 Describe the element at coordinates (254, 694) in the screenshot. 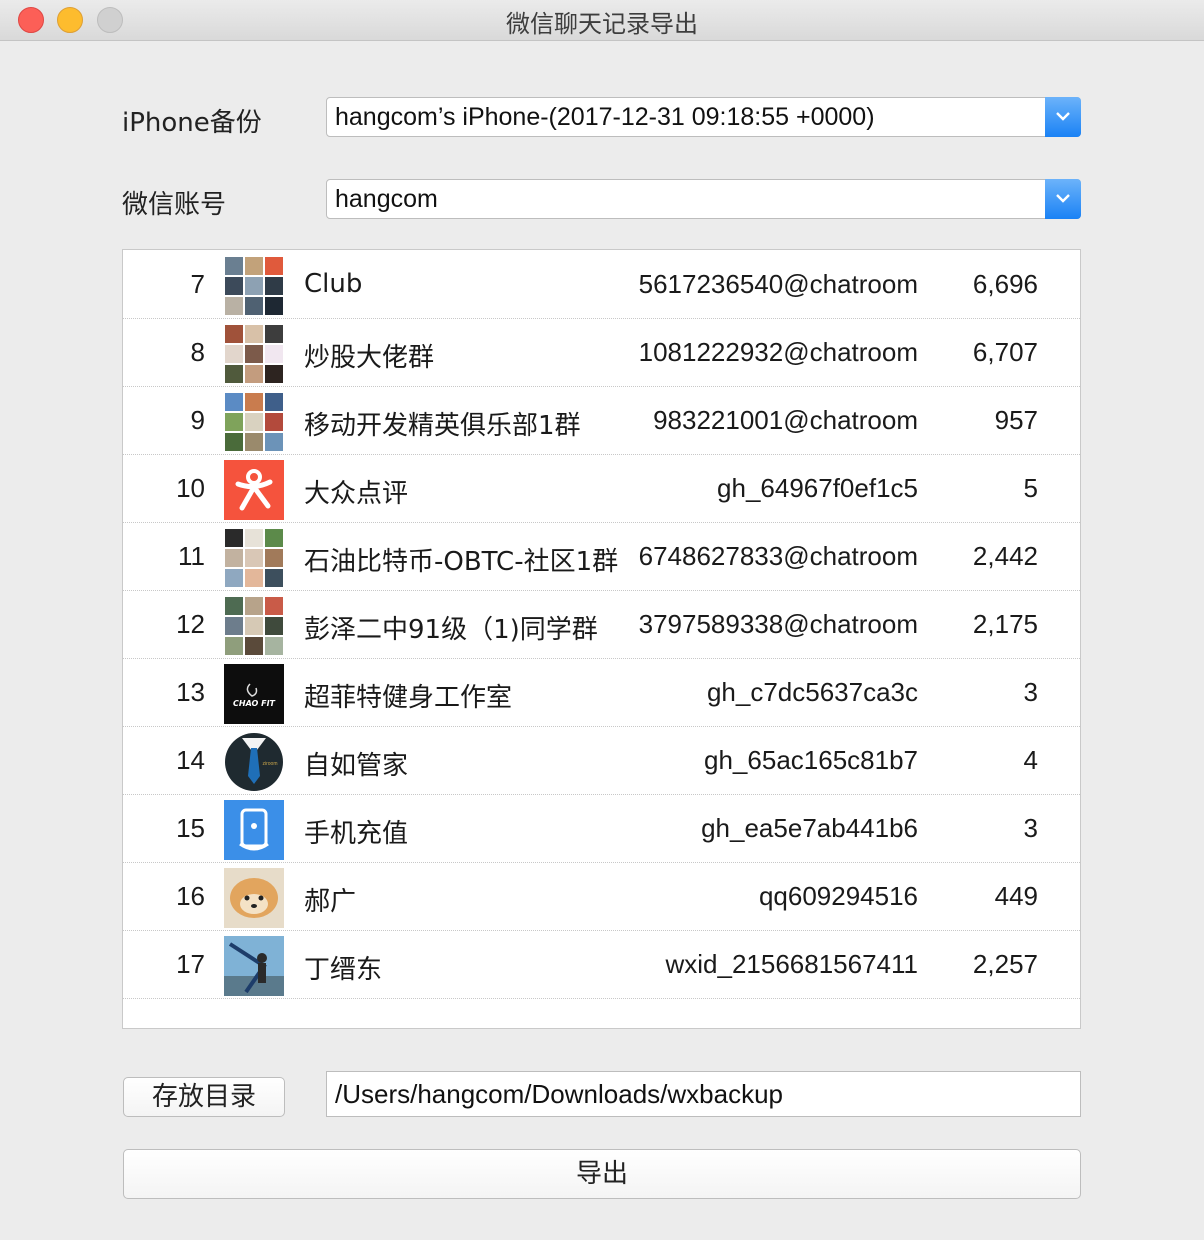

I see `chao-fit-logo-icon: CHAO FIT` at that location.